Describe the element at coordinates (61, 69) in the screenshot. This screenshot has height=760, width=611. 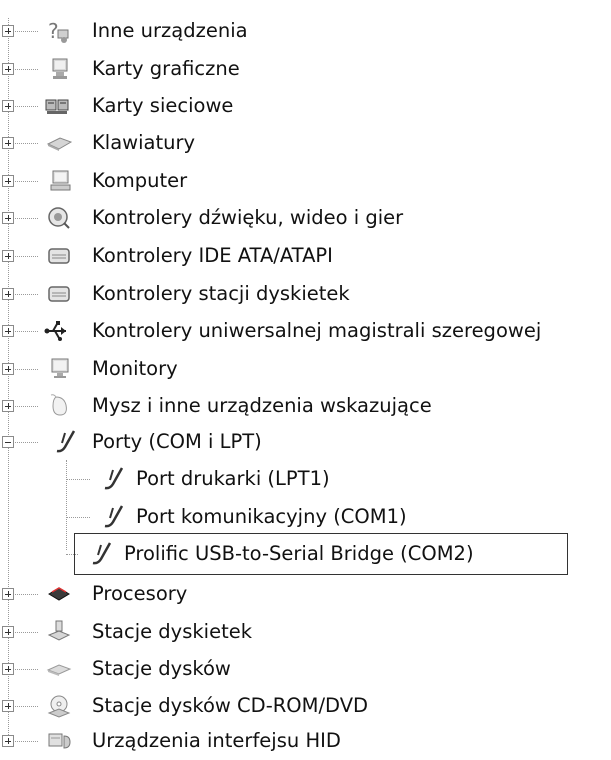
I see `display-adapter-icon` at that location.